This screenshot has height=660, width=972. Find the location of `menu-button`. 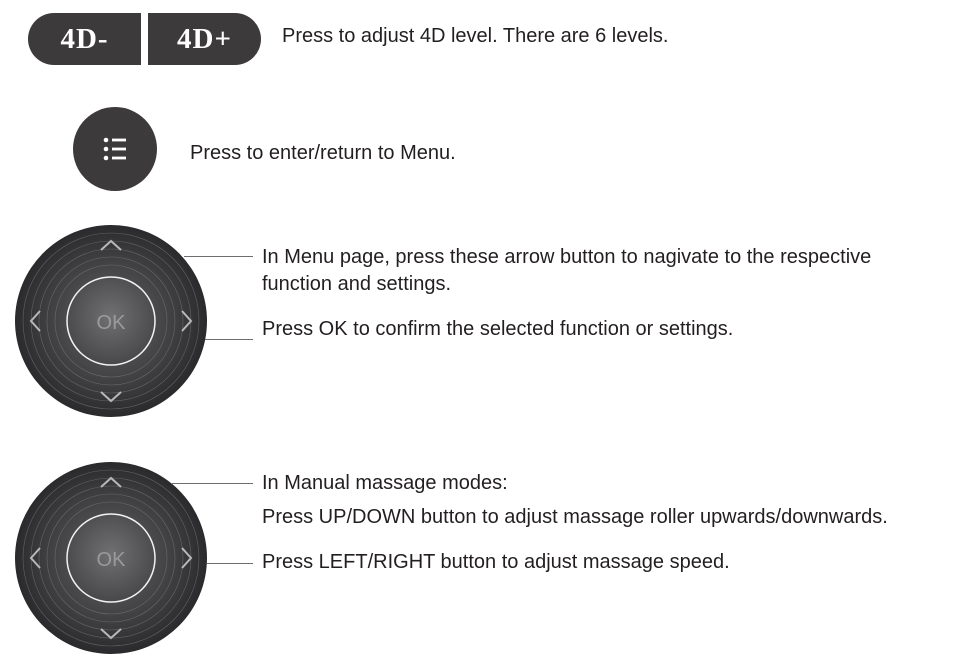

menu-button is located at coordinates (115, 149).